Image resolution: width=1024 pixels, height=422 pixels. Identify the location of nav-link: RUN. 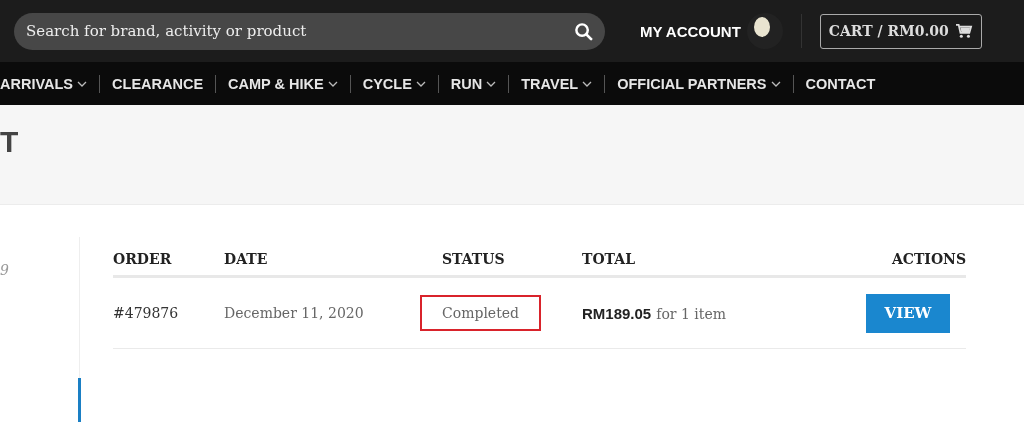
(473, 83).